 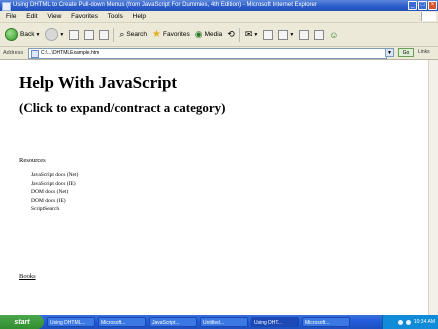 What do you see at coordinates (31, 16) in the screenshot?
I see `menu-edit: Edit` at bounding box center [31, 16].